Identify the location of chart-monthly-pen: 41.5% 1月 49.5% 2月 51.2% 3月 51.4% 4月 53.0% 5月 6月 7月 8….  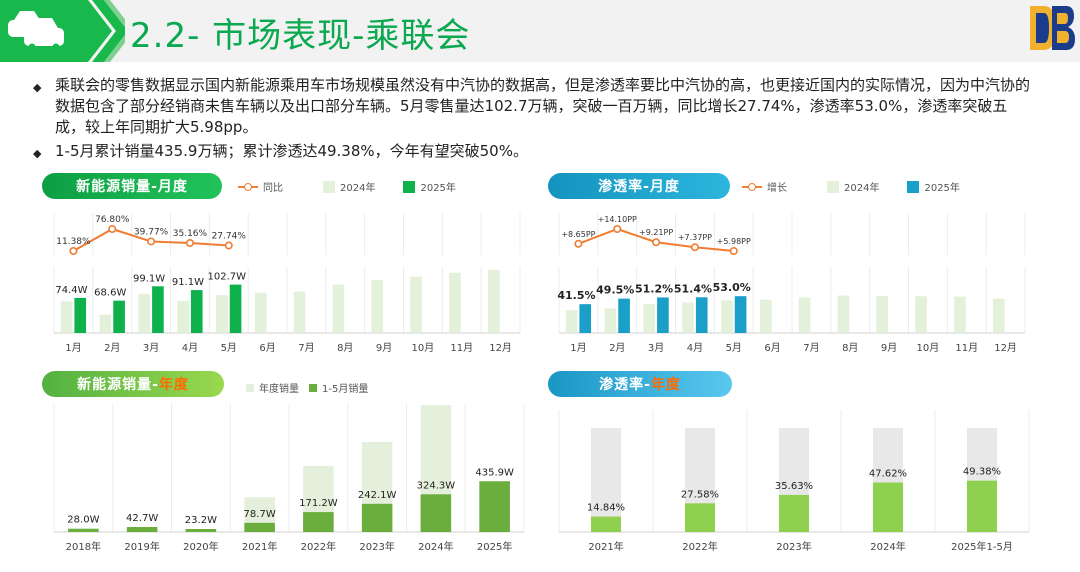
(791, 283).